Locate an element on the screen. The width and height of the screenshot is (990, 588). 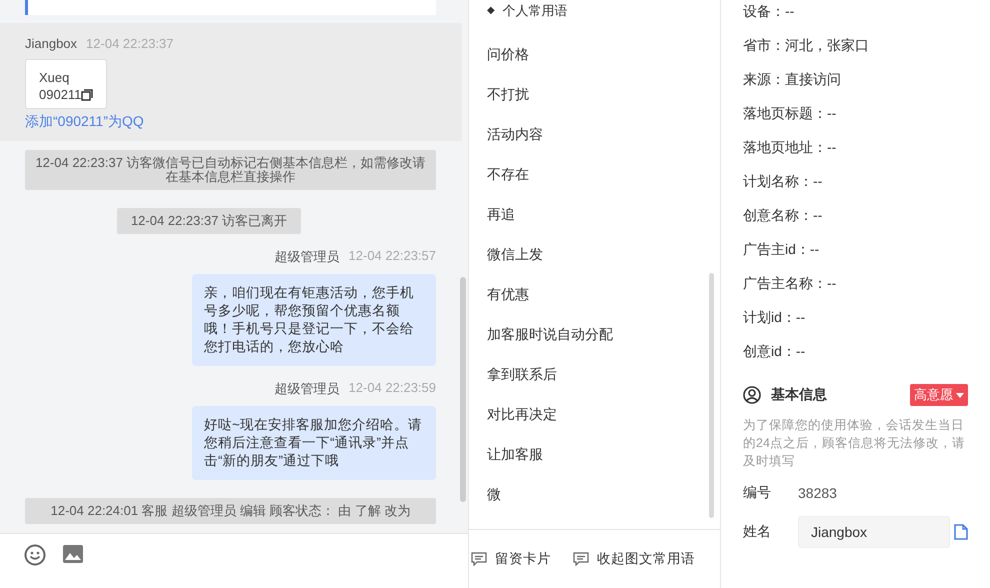
caret-icon is located at coordinates (960, 395).